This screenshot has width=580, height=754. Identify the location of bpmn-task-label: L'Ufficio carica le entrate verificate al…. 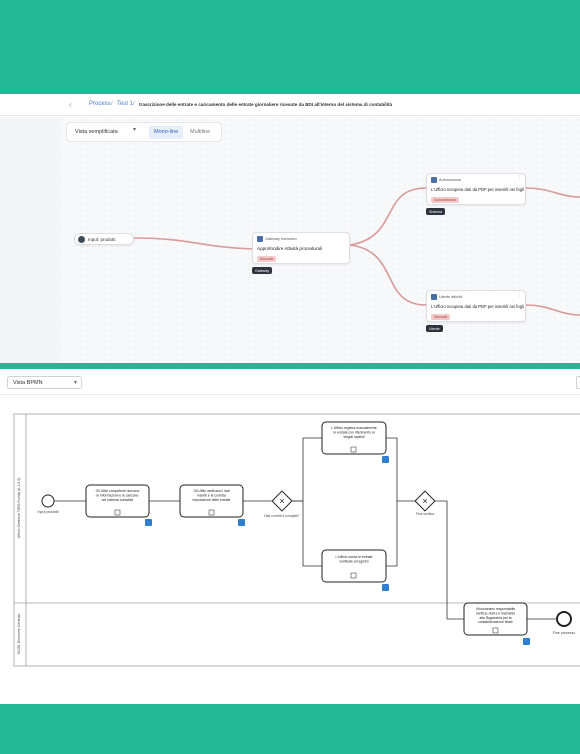
(354, 559).